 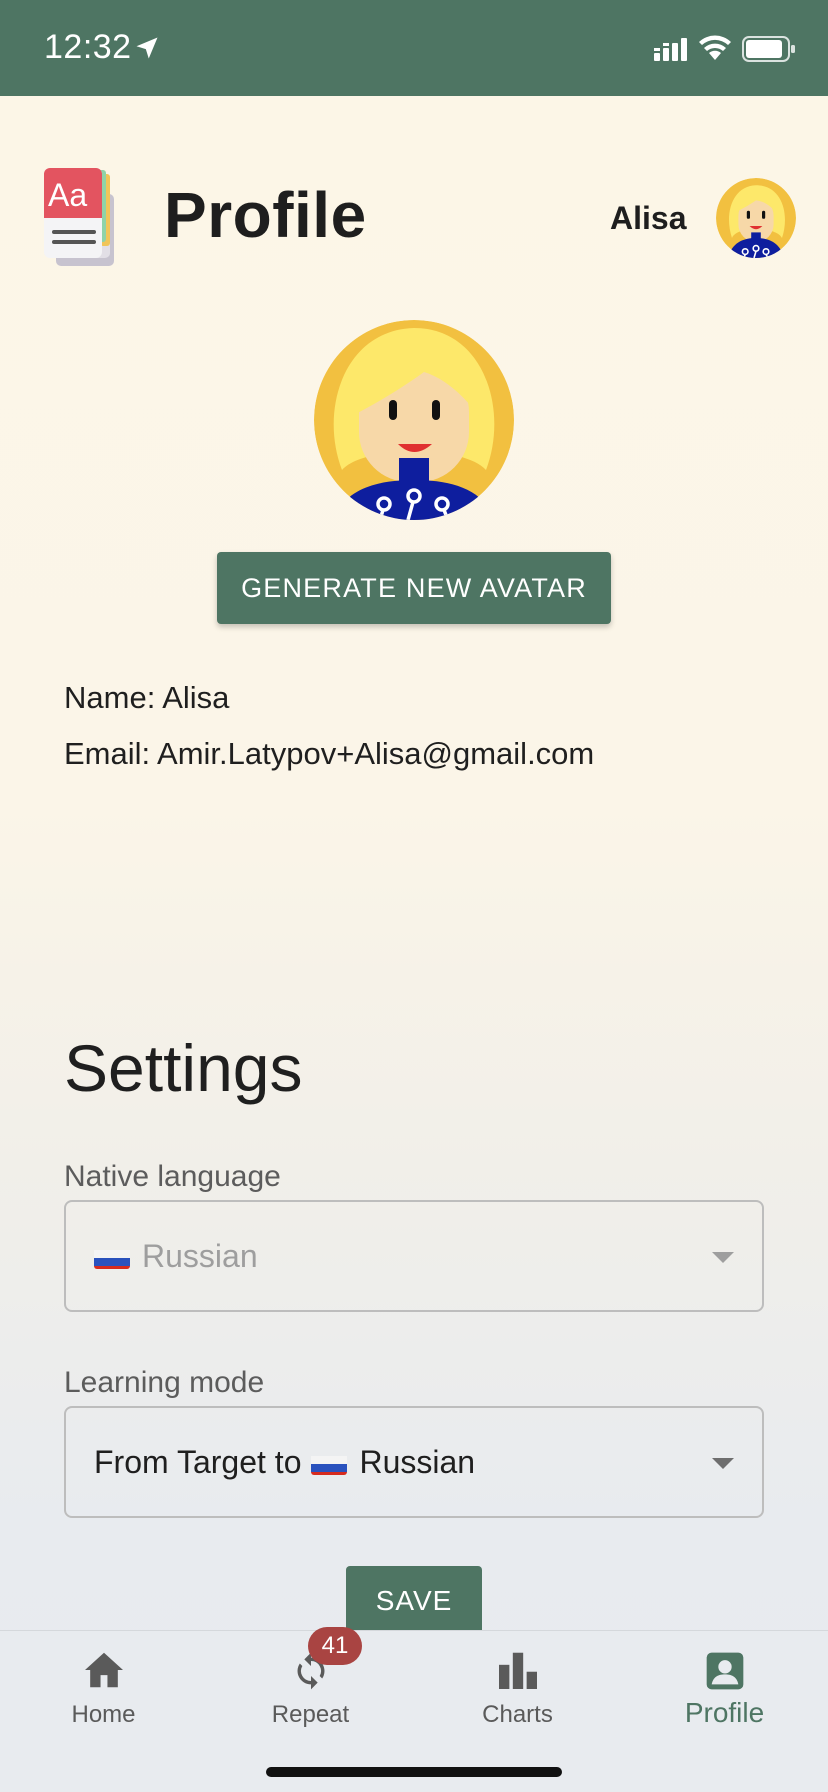 What do you see at coordinates (715, 47) in the screenshot?
I see `wifi-icon` at bounding box center [715, 47].